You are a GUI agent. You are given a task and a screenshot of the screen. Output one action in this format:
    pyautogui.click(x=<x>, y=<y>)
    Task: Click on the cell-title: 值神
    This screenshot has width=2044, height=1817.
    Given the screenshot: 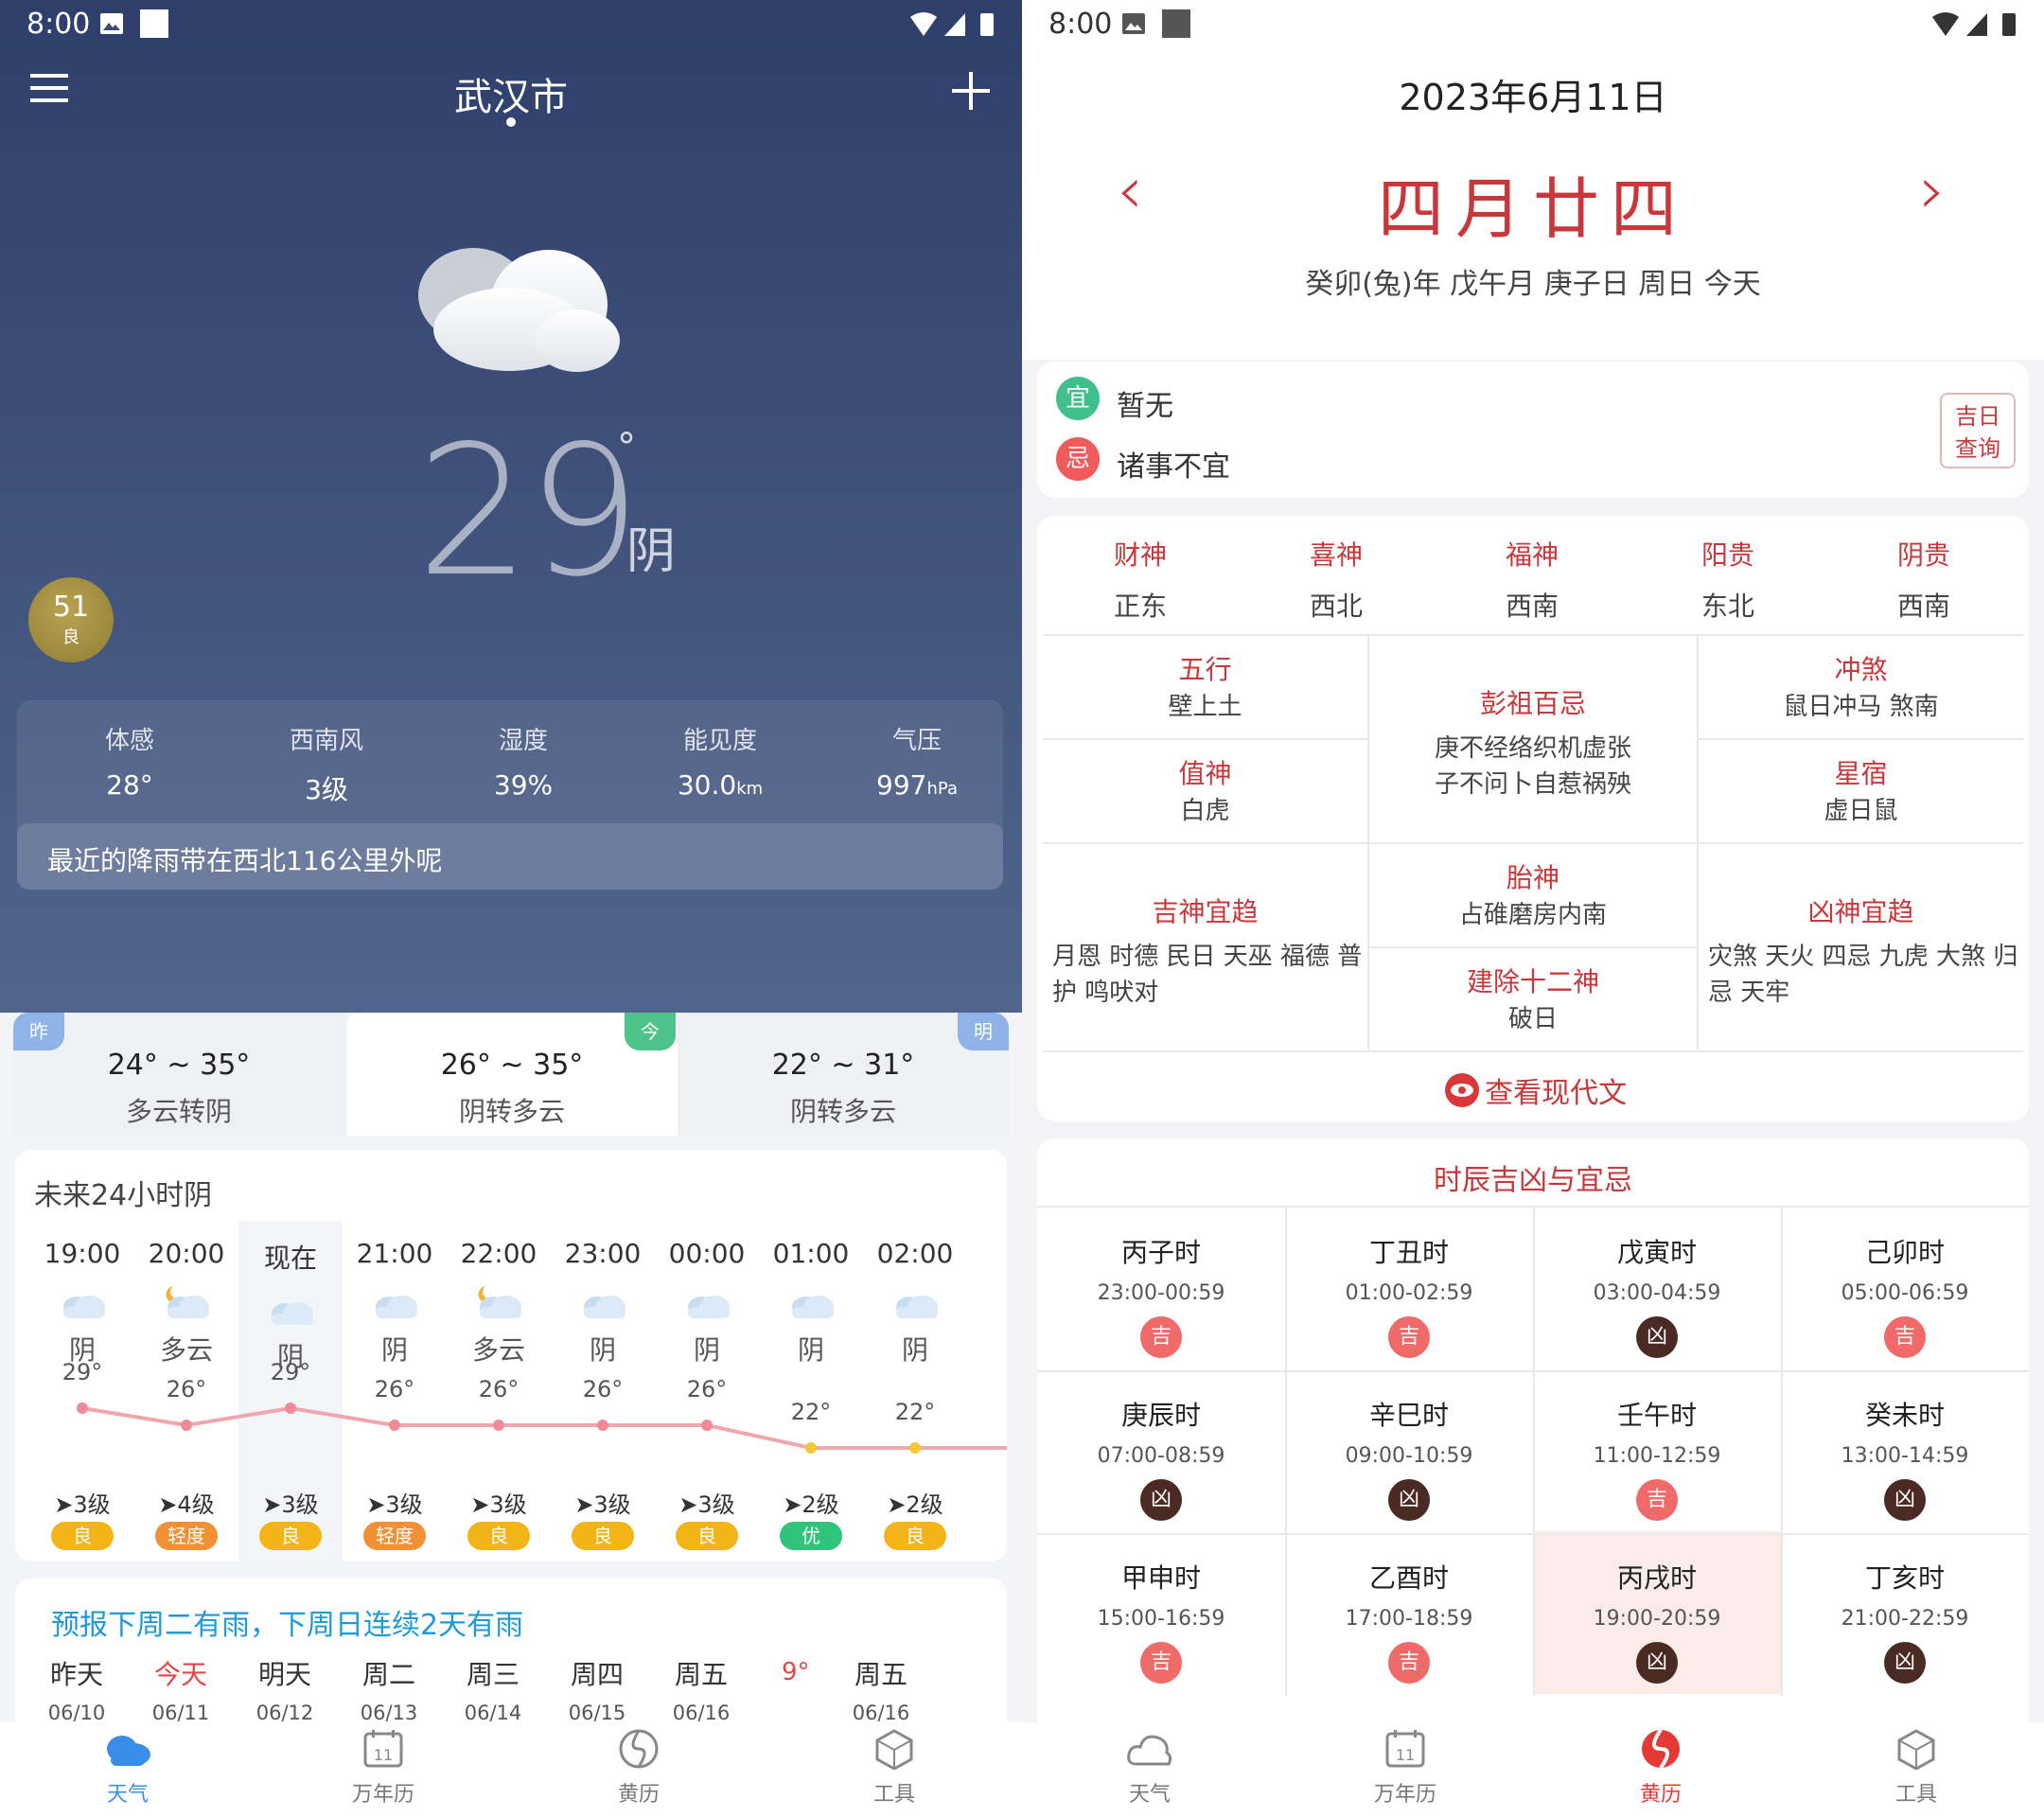 What is the action you would take?
    pyautogui.click(x=1205, y=773)
    